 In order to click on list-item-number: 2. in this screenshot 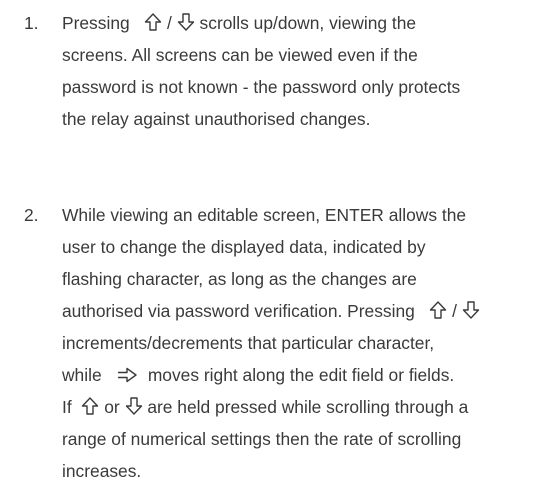, I will do `click(31, 215)`.